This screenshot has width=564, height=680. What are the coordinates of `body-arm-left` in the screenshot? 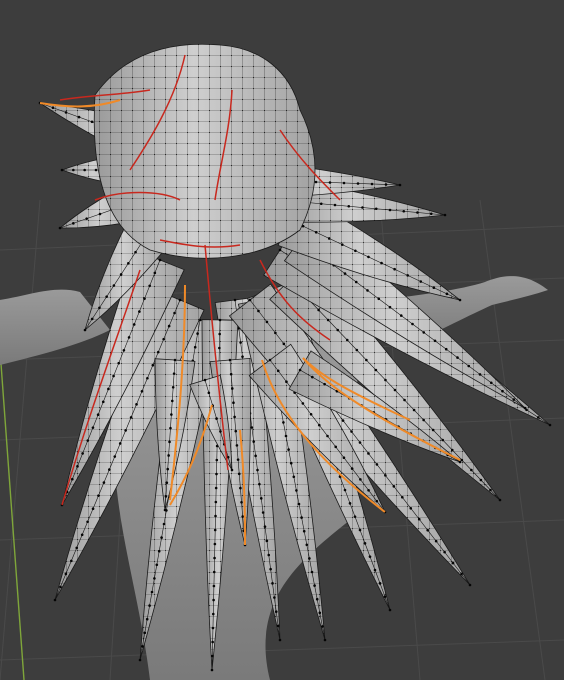 It's located at (55, 327).